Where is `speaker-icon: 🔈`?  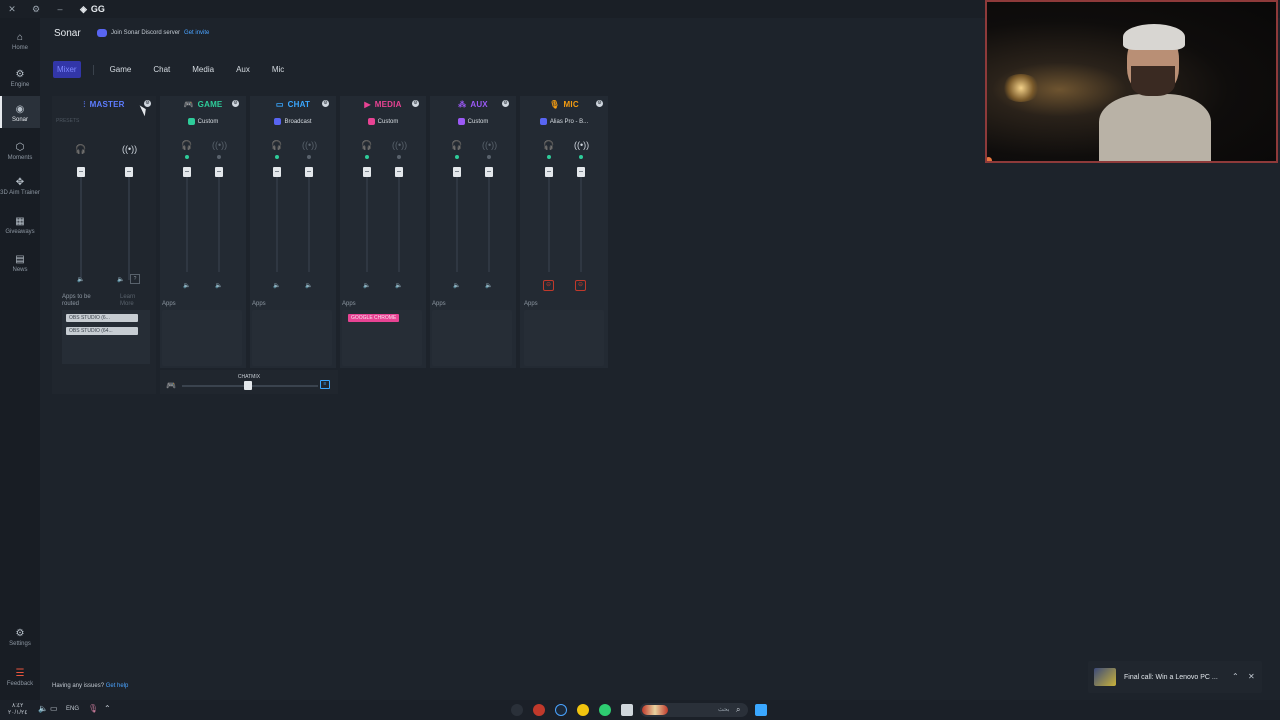
speaker-icon: 🔈 is located at coordinates (43, 708).